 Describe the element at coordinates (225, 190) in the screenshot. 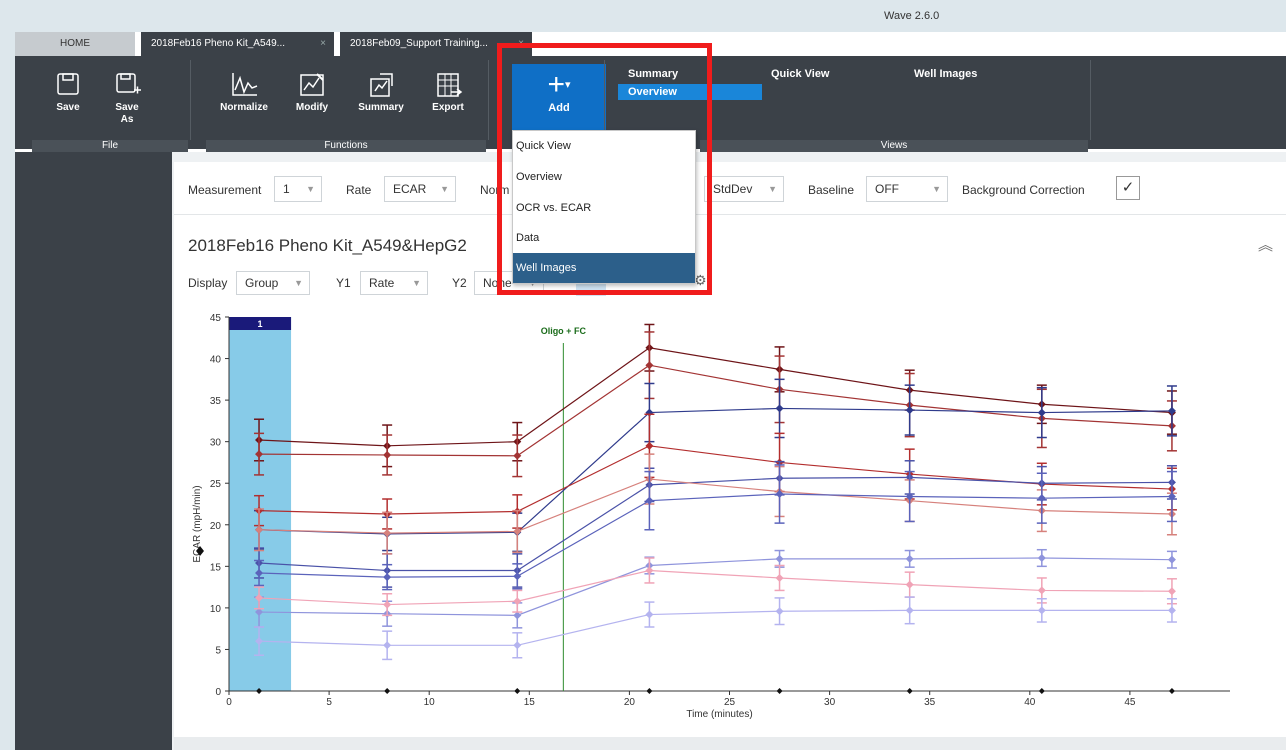

I see `measurement-label: Measurement` at that location.